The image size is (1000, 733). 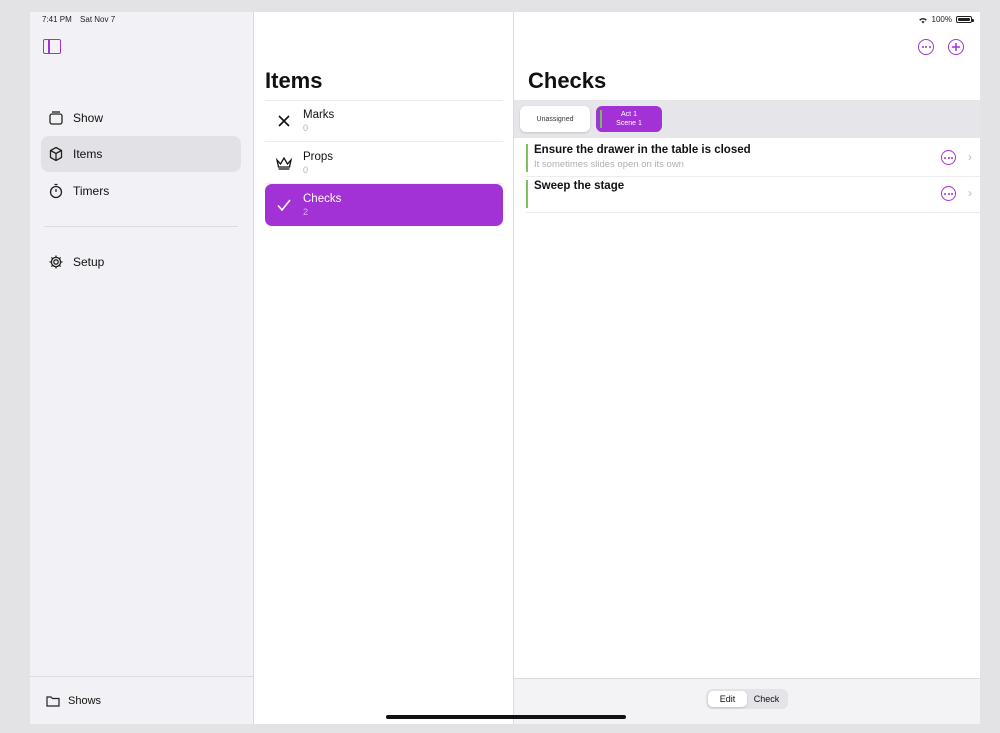 What do you see at coordinates (284, 205) in the screenshot?
I see `checkmark-icon` at bounding box center [284, 205].